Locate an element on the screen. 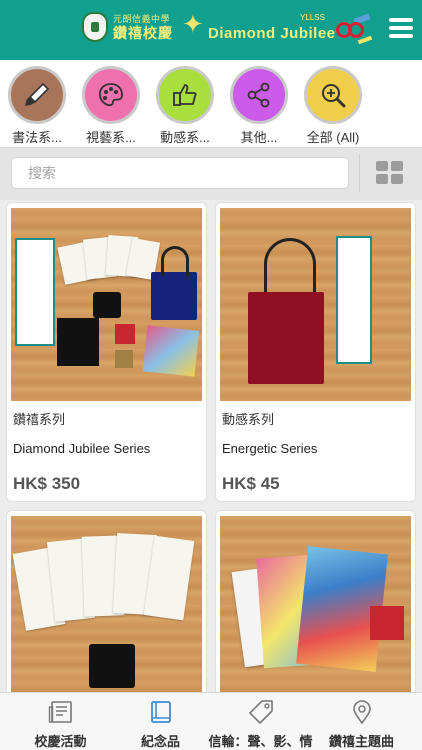 Image resolution: width=422 pixels, height=750 pixels. nav-events: 校慶活動 is located at coordinates (60, 721).